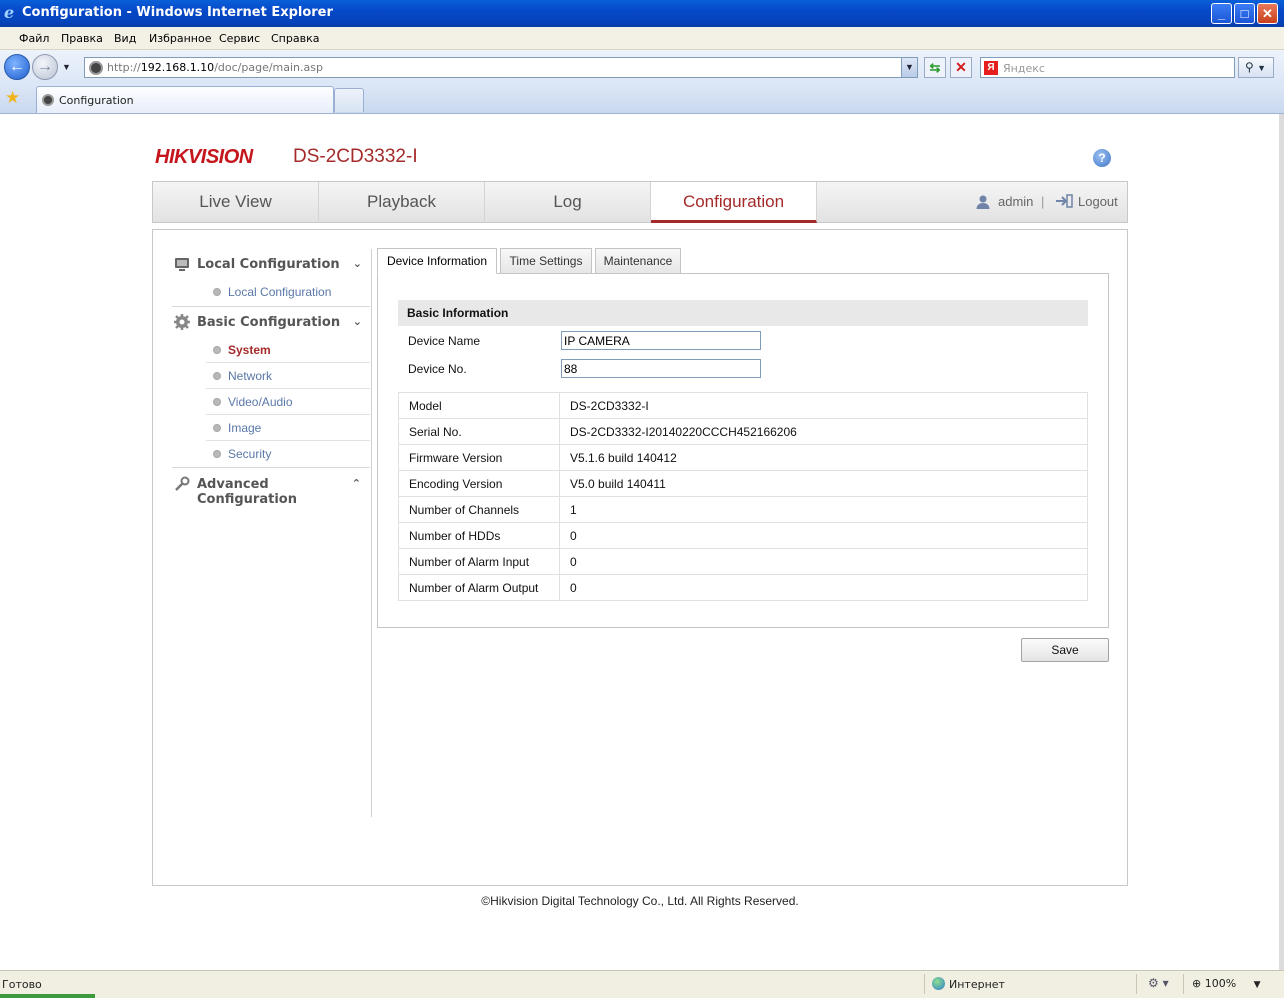  I want to click on favorites-star-icon: ★, so click(12, 98).